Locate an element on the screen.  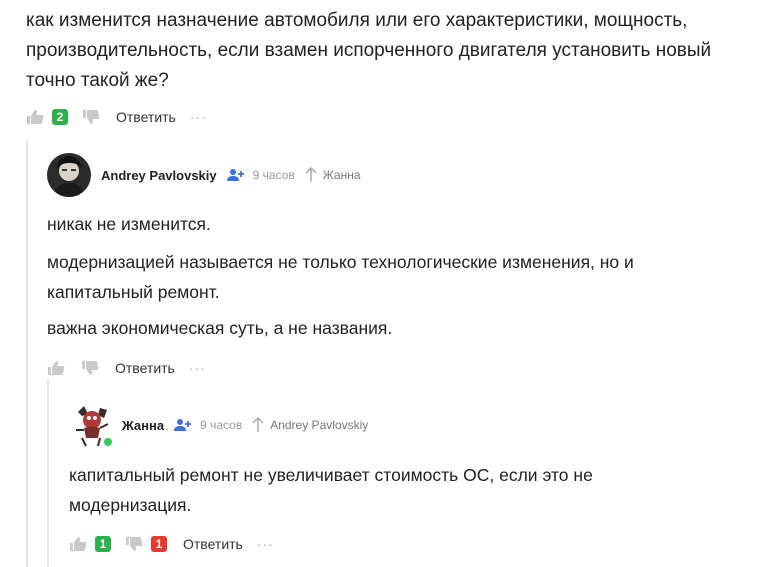
comment-meta: Andrey Pavlovskiy 9 часов Жанна is located at coordinates (231, 175).